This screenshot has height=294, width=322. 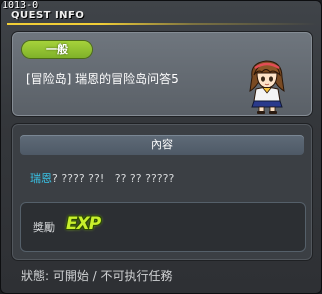 What do you see at coordinates (48, 15) in the screenshot?
I see `window-title: QUEST INFO` at bounding box center [48, 15].